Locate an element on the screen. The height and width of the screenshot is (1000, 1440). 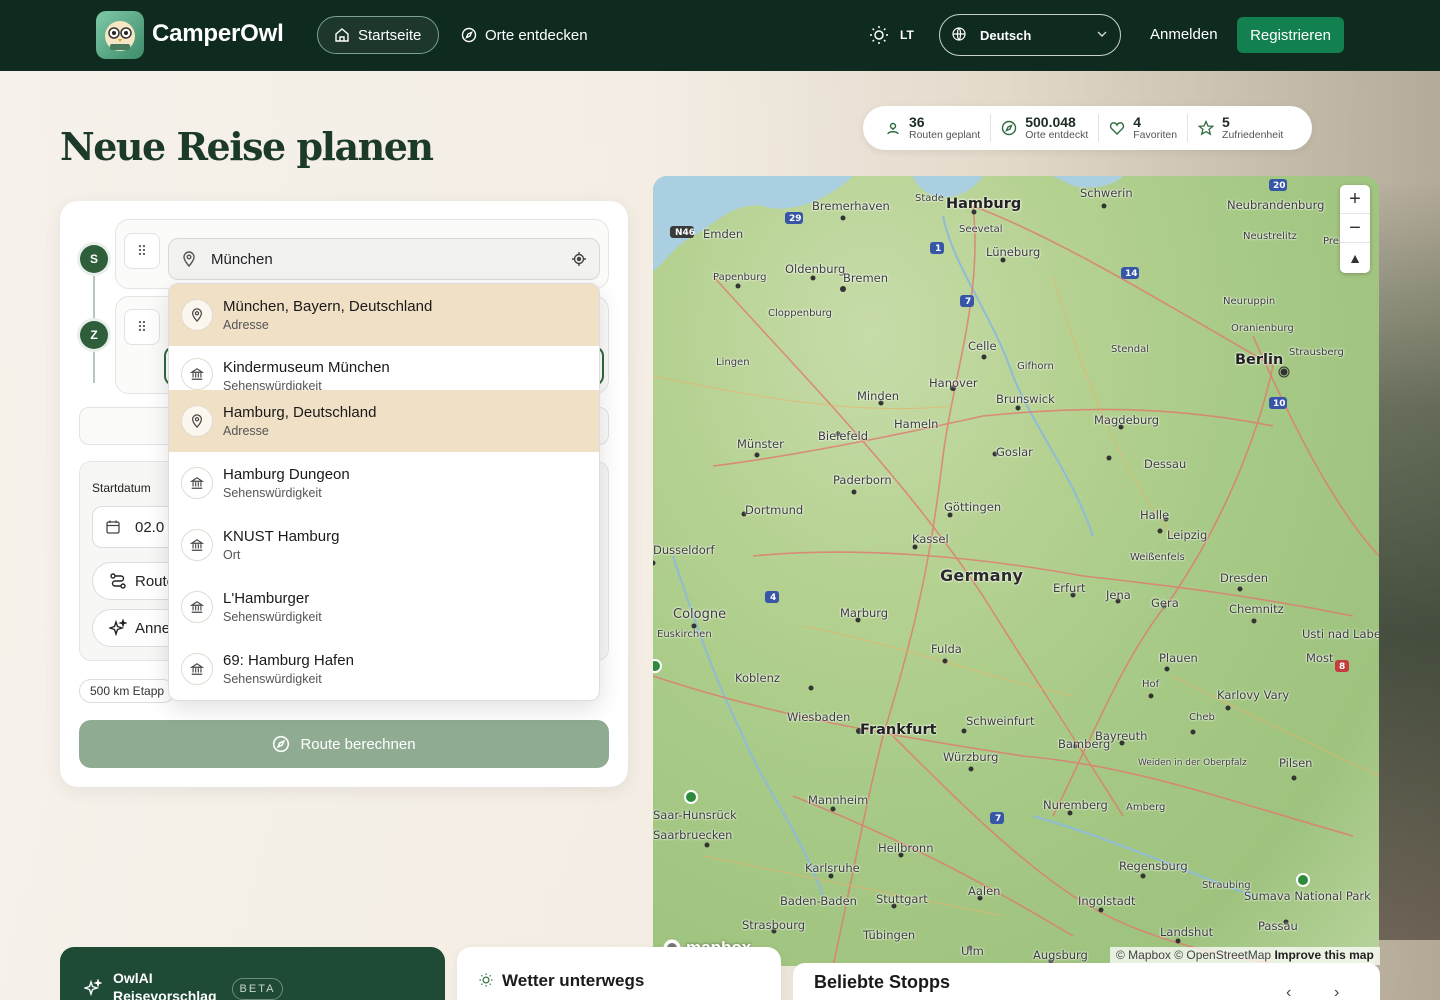
brand-name: CamperOwl is located at coordinates (218, 34).